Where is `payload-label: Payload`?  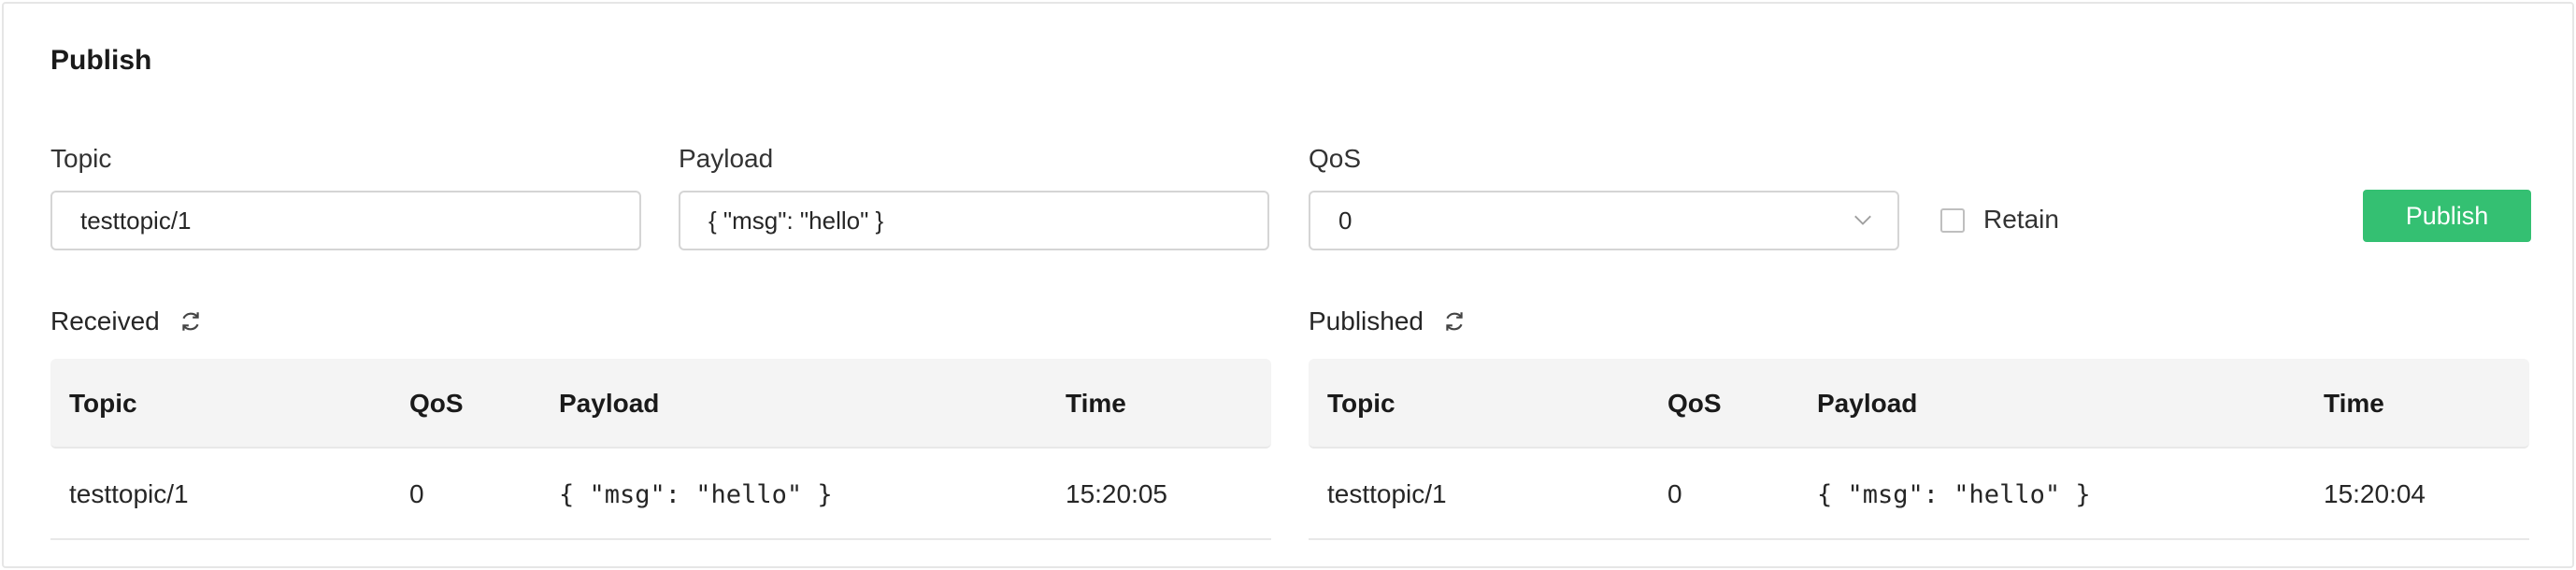 payload-label: Payload is located at coordinates (726, 158).